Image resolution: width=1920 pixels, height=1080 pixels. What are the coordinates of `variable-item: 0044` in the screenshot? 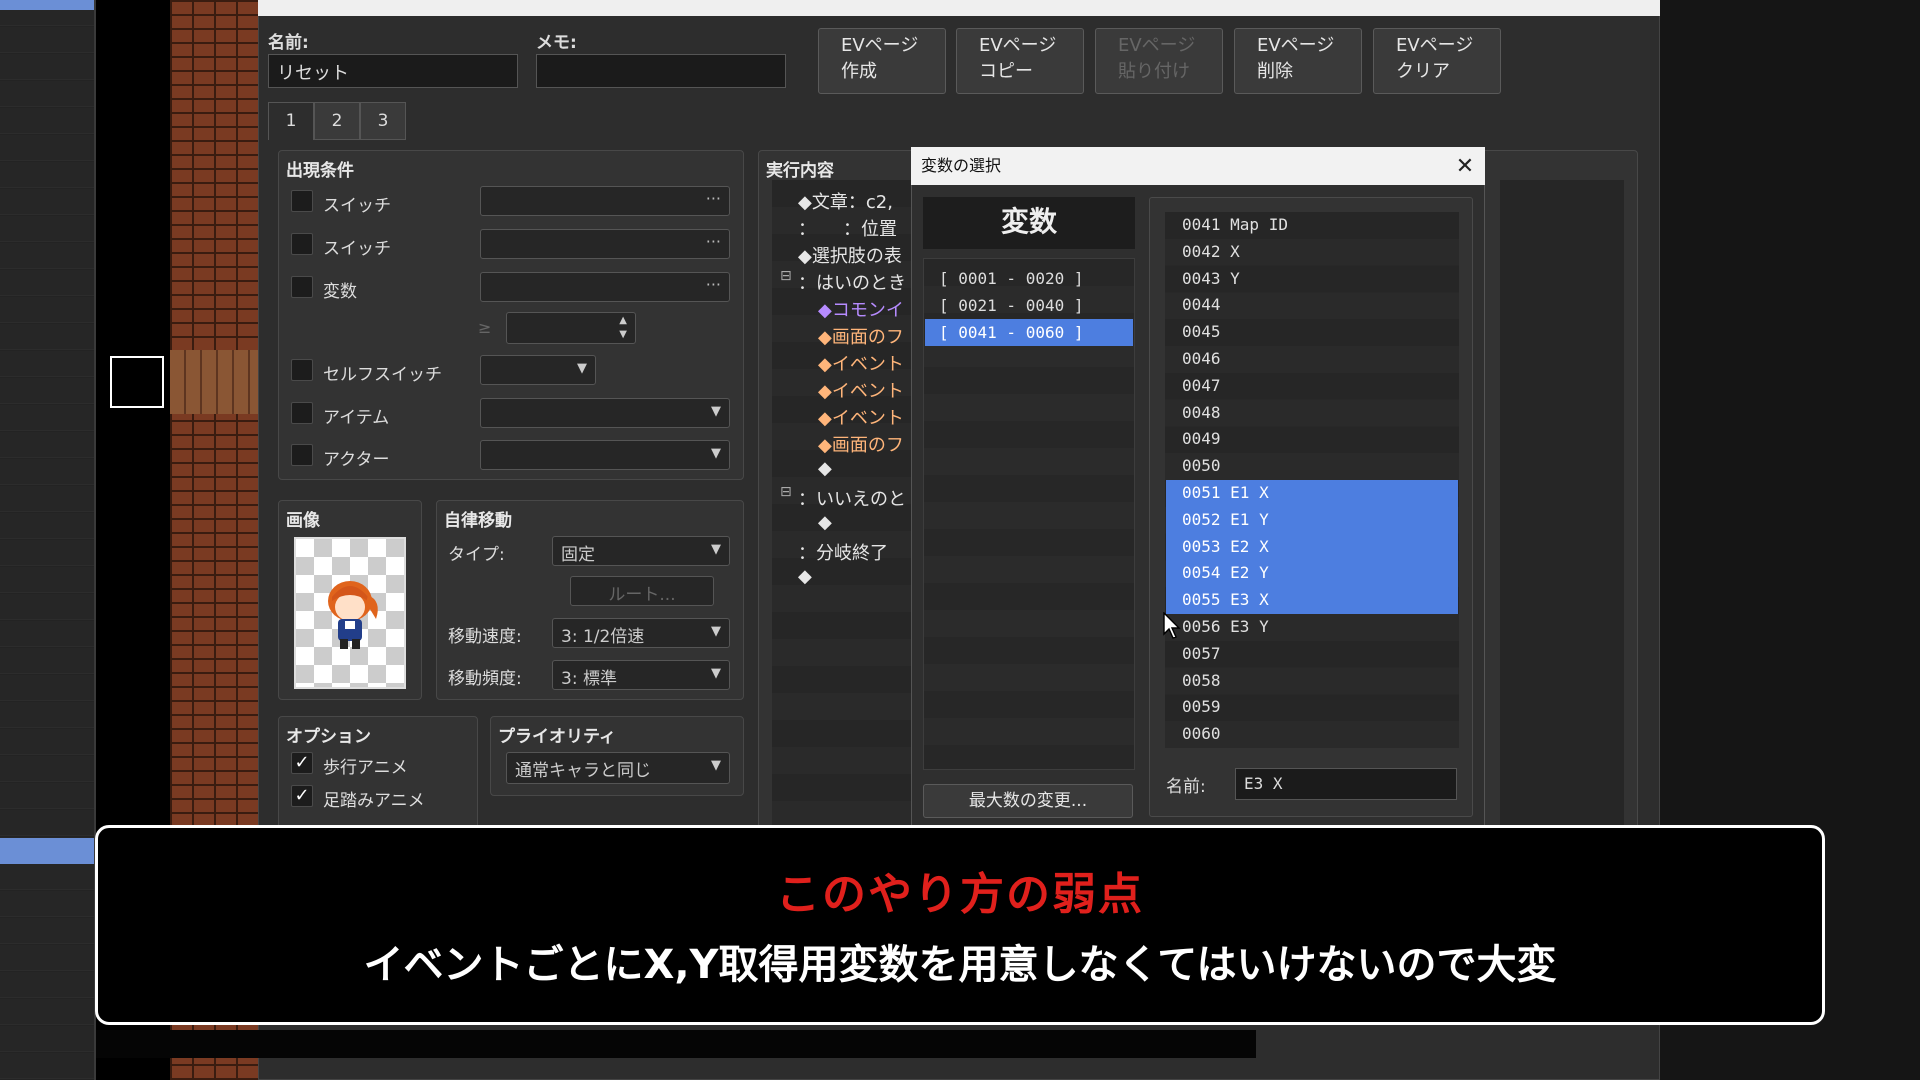 It's located at (1312, 305).